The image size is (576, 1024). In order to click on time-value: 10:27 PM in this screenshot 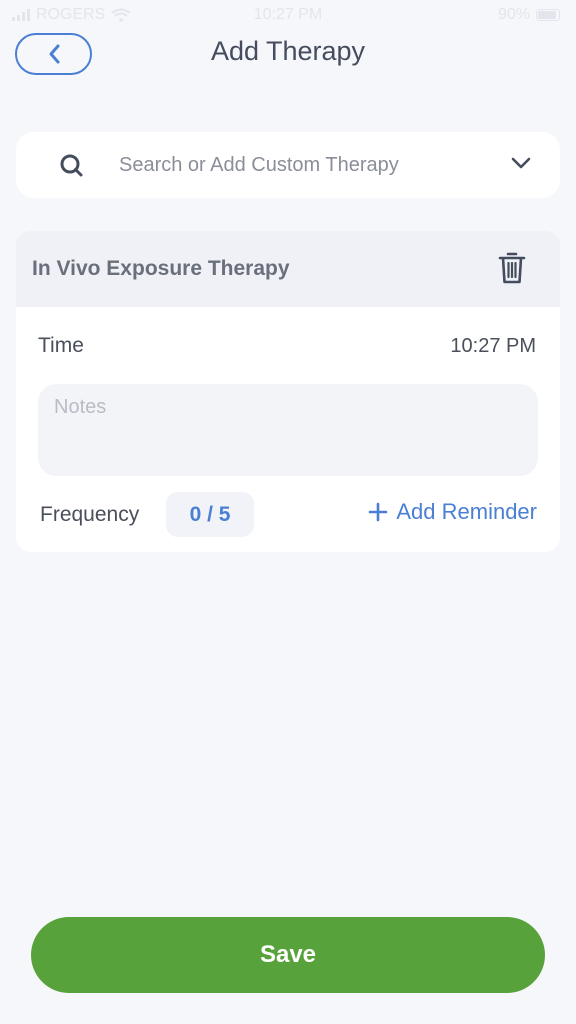, I will do `click(493, 346)`.